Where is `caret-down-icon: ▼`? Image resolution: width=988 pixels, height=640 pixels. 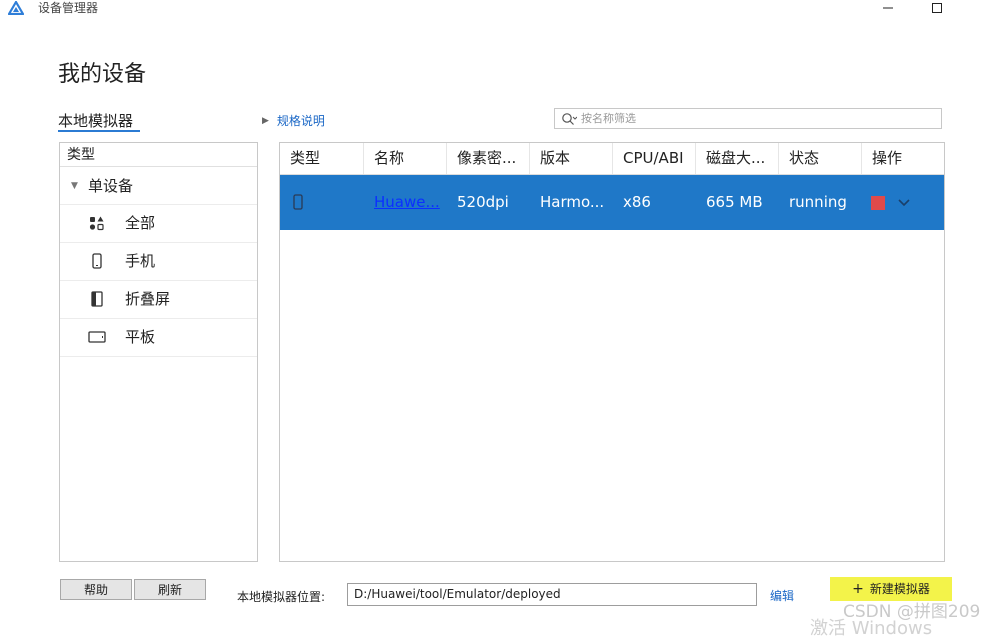 caret-down-icon: ▼ is located at coordinates (74, 186).